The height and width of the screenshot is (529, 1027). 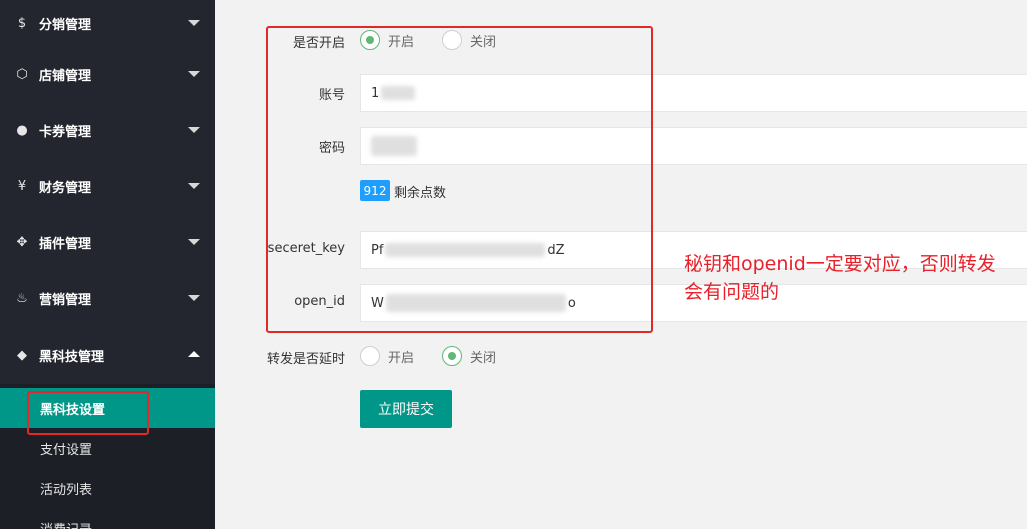 I want to click on menu-item-distribution: $ 分销管理, so click(x=107, y=23).